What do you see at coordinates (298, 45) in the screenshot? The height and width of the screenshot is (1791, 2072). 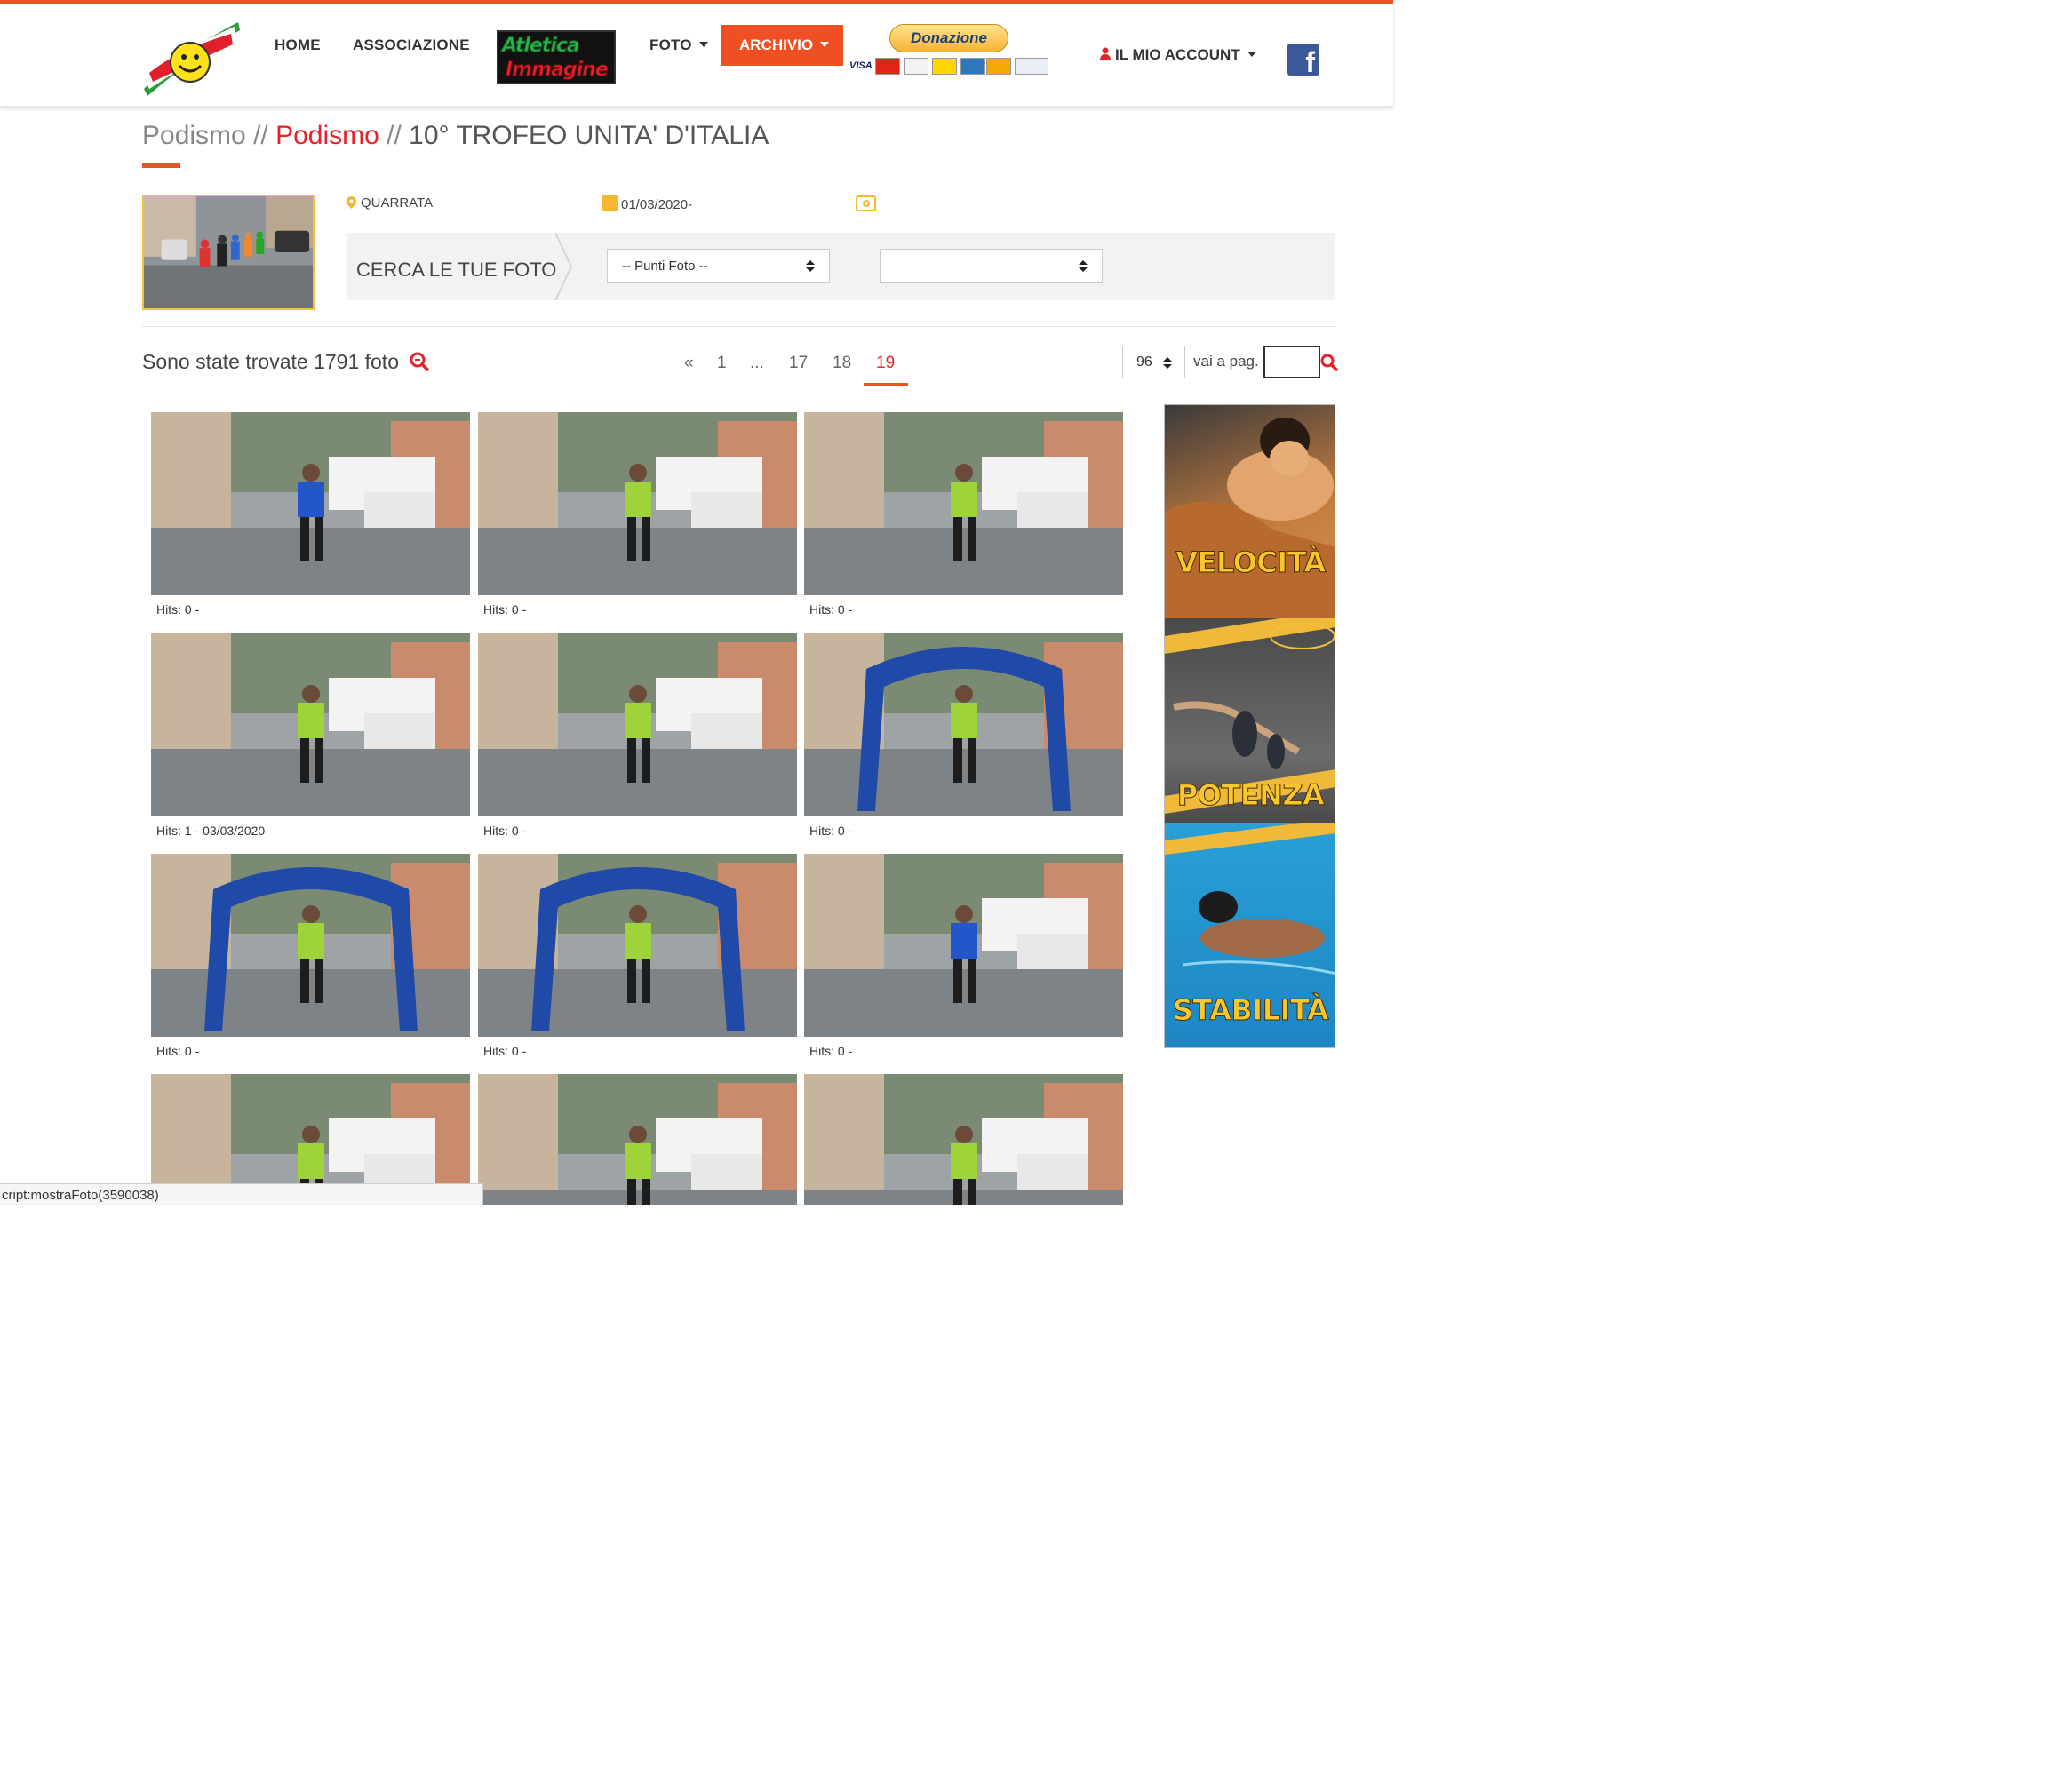 I see `nav-home: HOME` at bounding box center [298, 45].